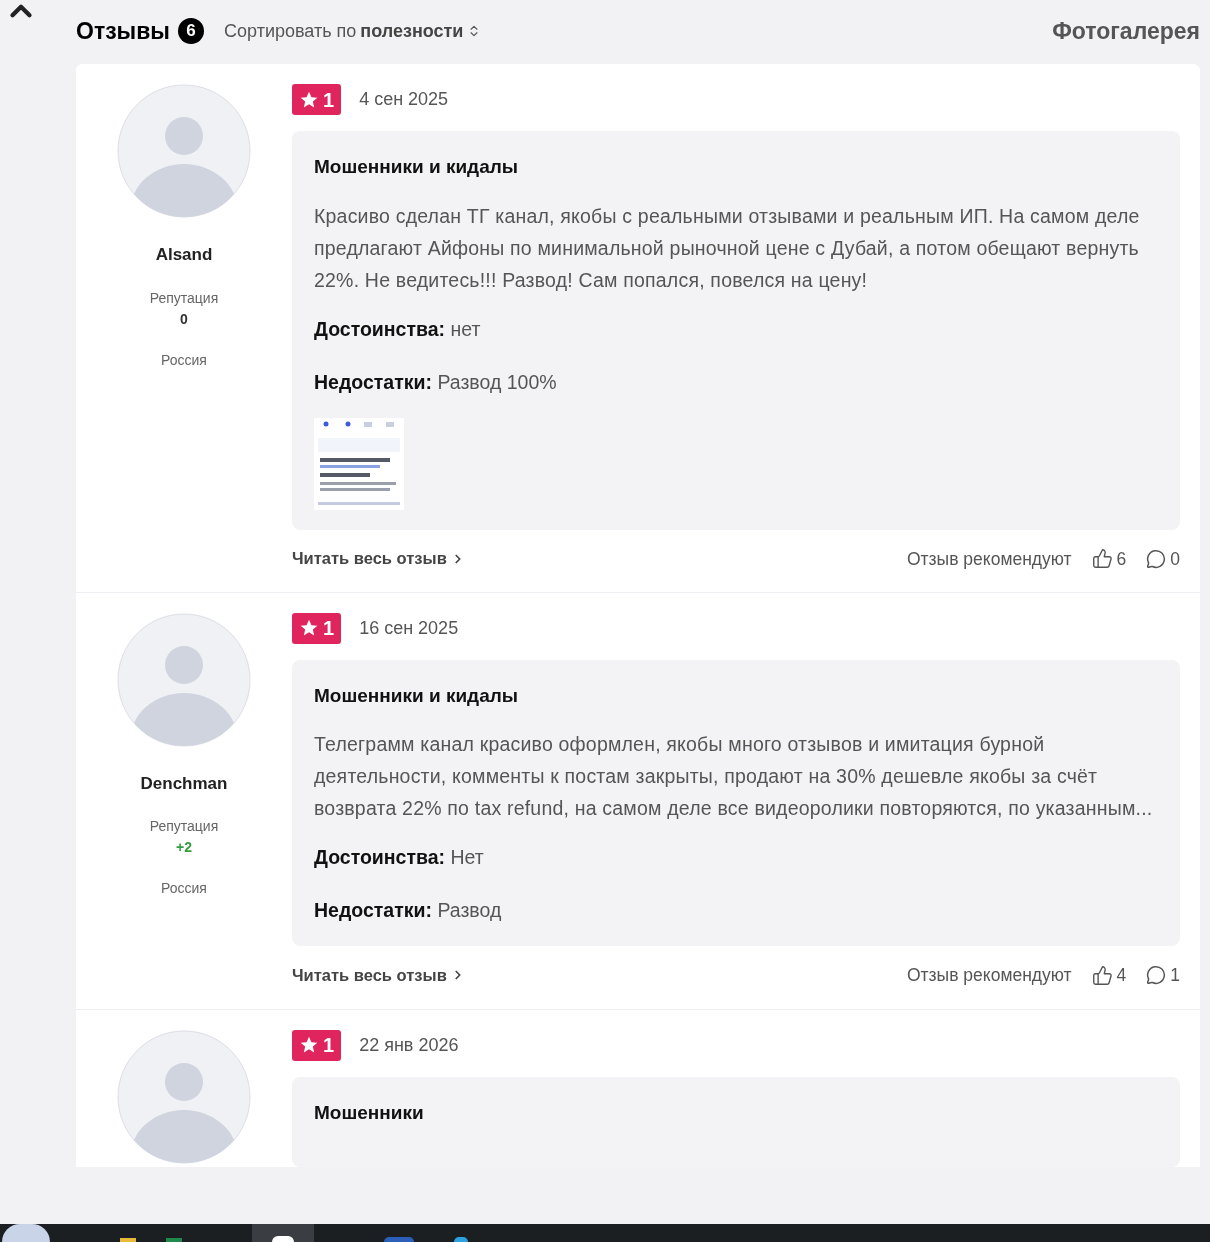  I want to click on cons-text: Развод, so click(469, 910).